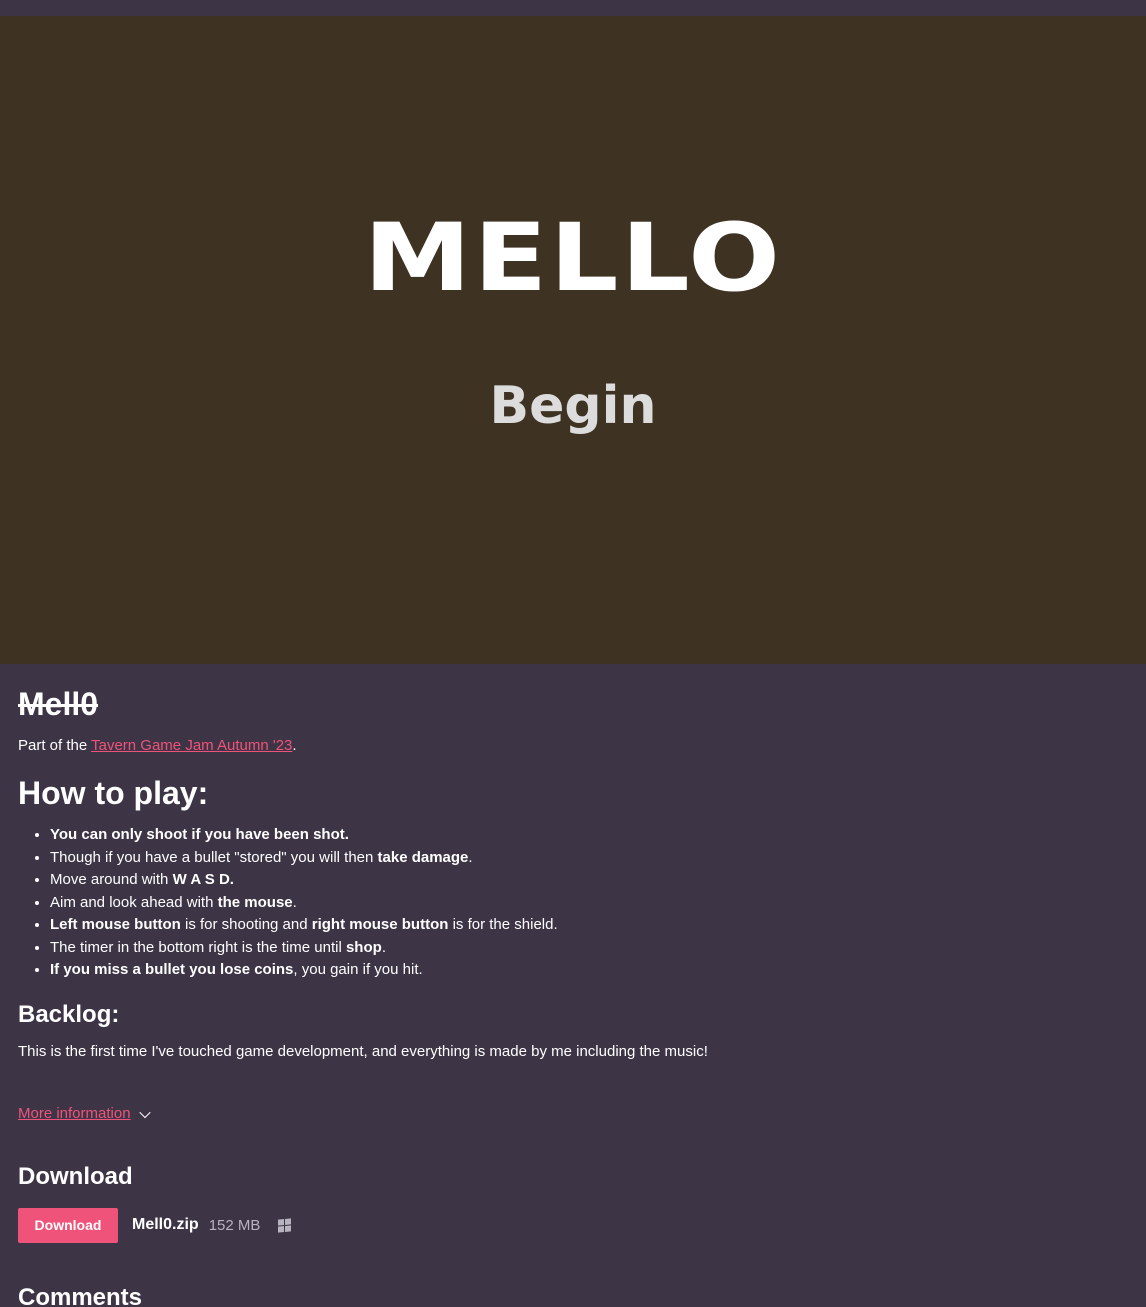 Image resolution: width=1146 pixels, height=1307 pixels. What do you see at coordinates (69, 1014) in the screenshot?
I see `backlog-heading: Backlog:` at bounding box center [69, 1014].